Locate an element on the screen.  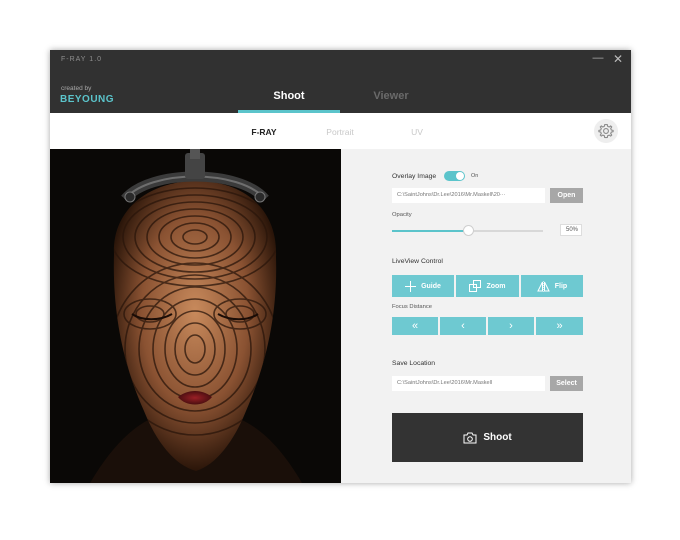
tab-f-ray: F-RAY is located at coordinates (264, 132).